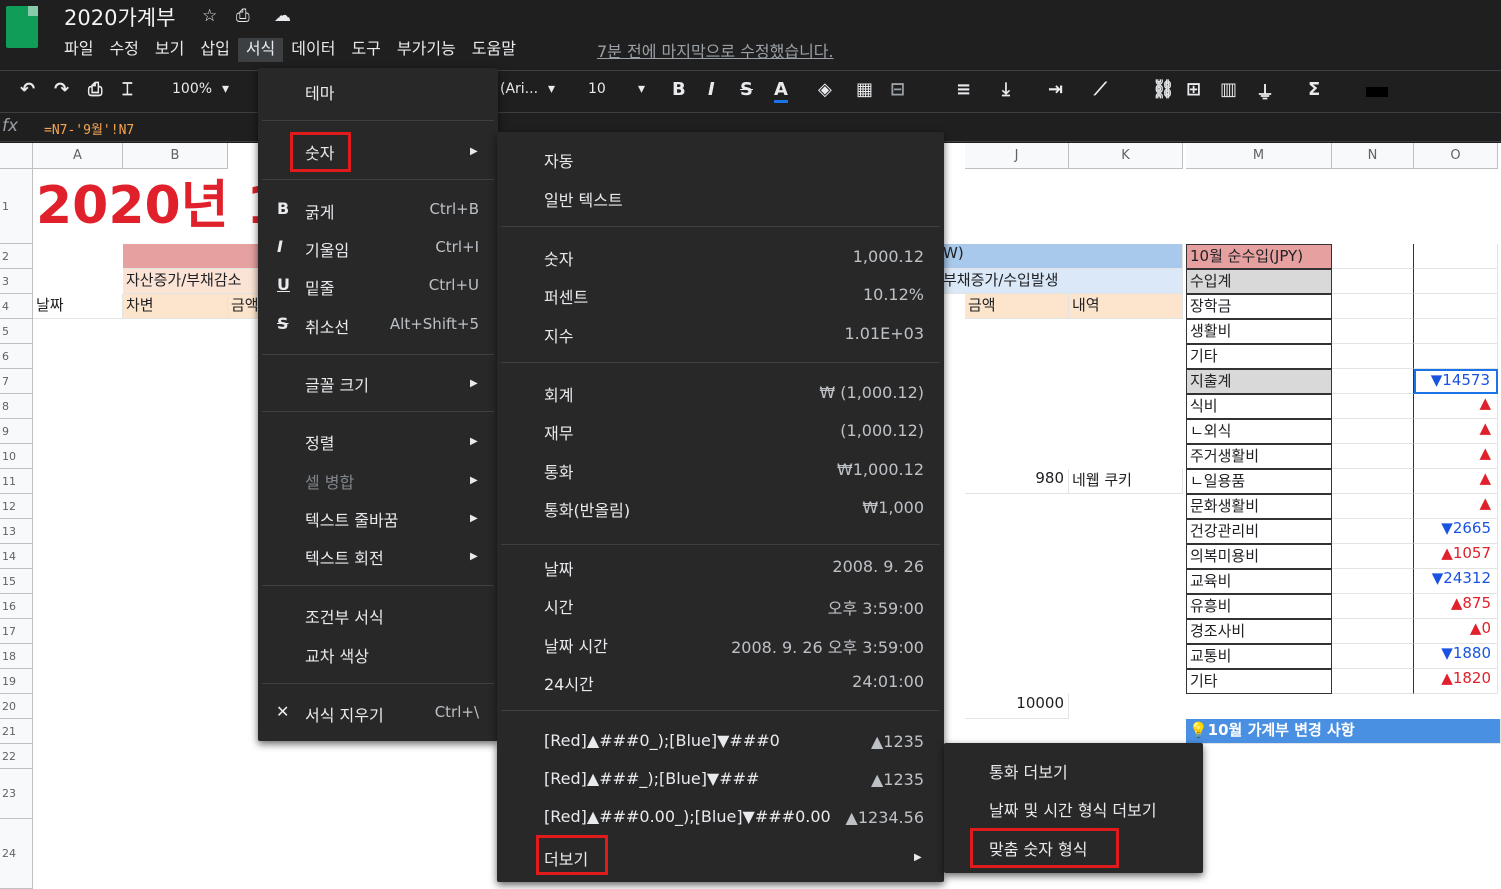  Describe the element at coordinates (1259, 656) in the screenshot. I see `summary-label: 교통비` at that location.